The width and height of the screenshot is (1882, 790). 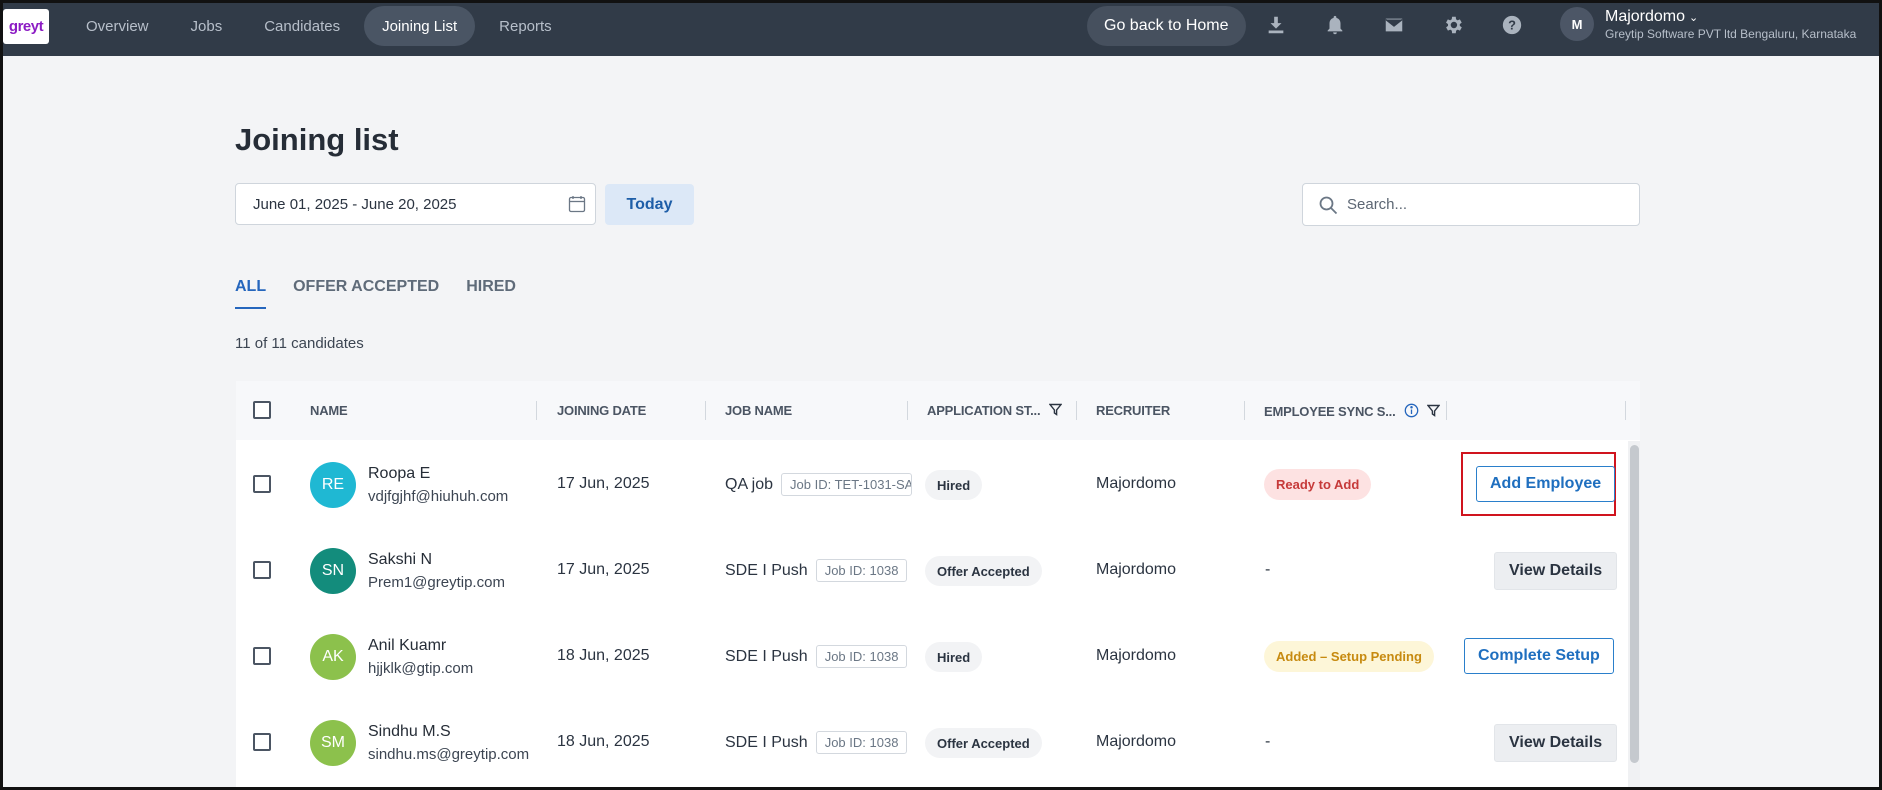 I want to click on job-cell: QA job Job ID: TET-1031-SAL, so click(x=819, y=484).